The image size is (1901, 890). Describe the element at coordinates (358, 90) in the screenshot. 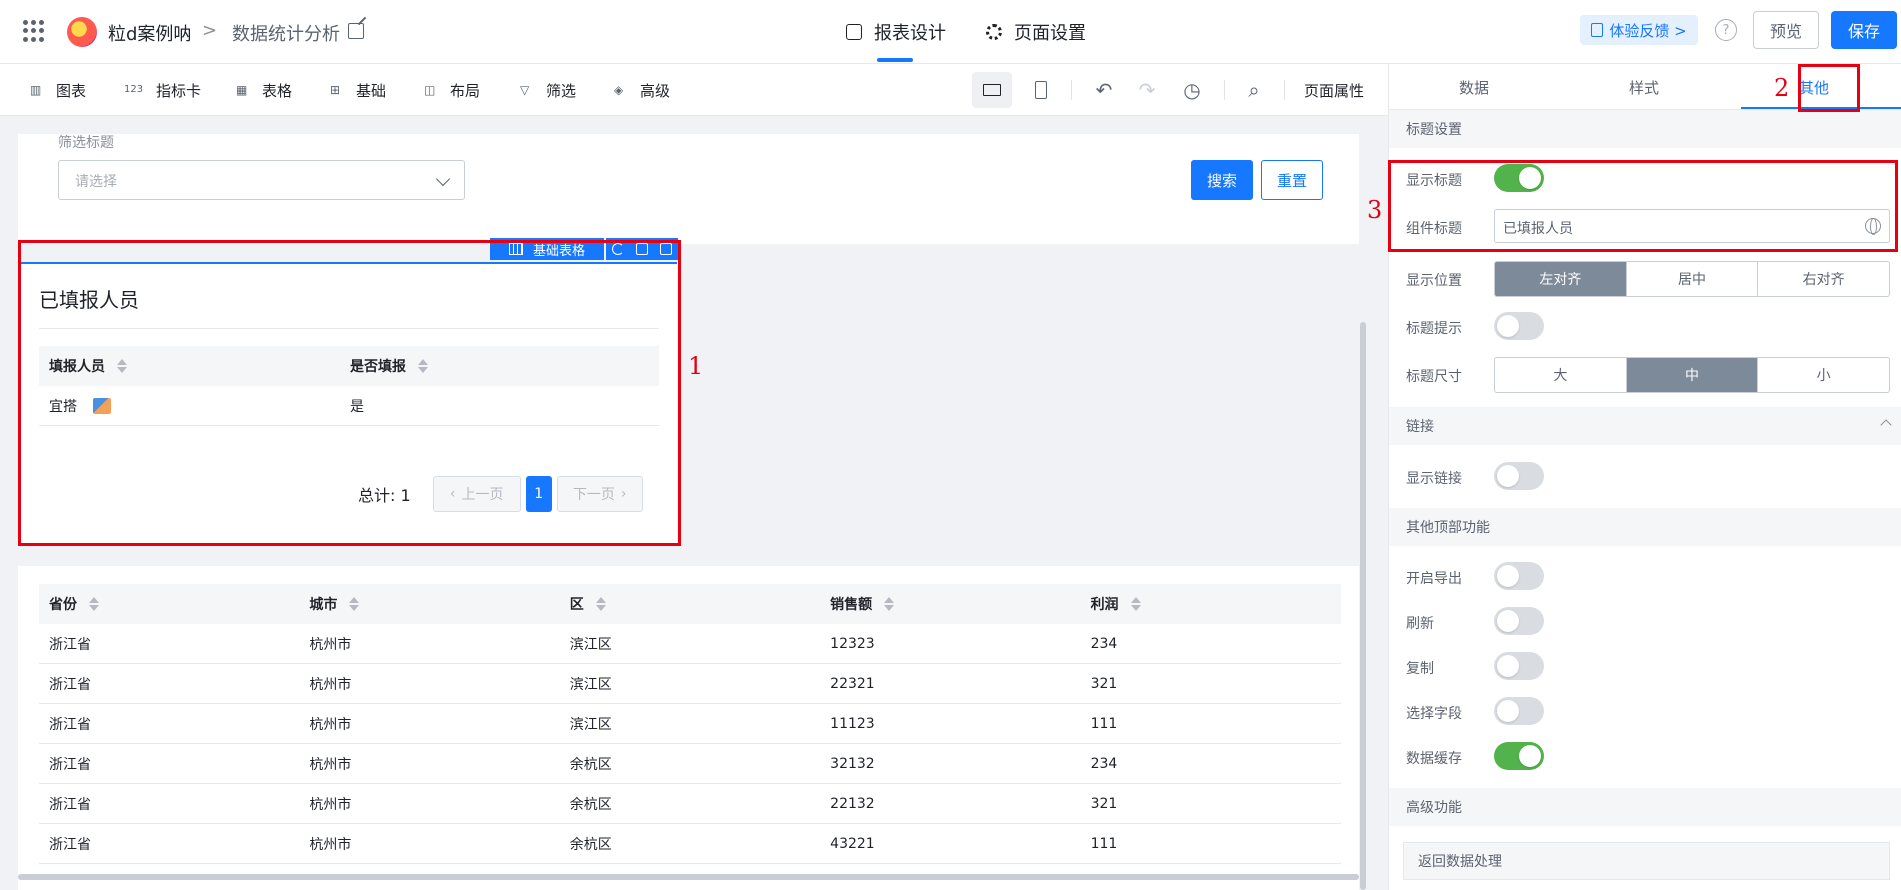

I see `toolbar-basic: ⊞ 基础` at that location.